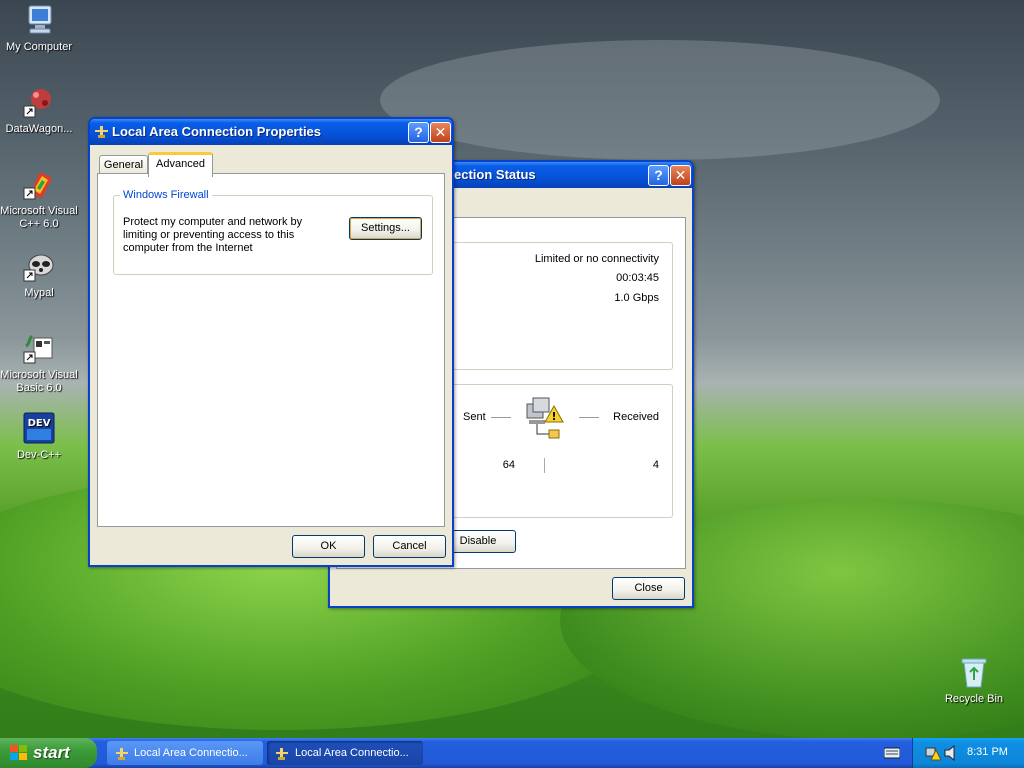  I want to click on connection-status-value: Limited or no connectivity, so click(596, 259).